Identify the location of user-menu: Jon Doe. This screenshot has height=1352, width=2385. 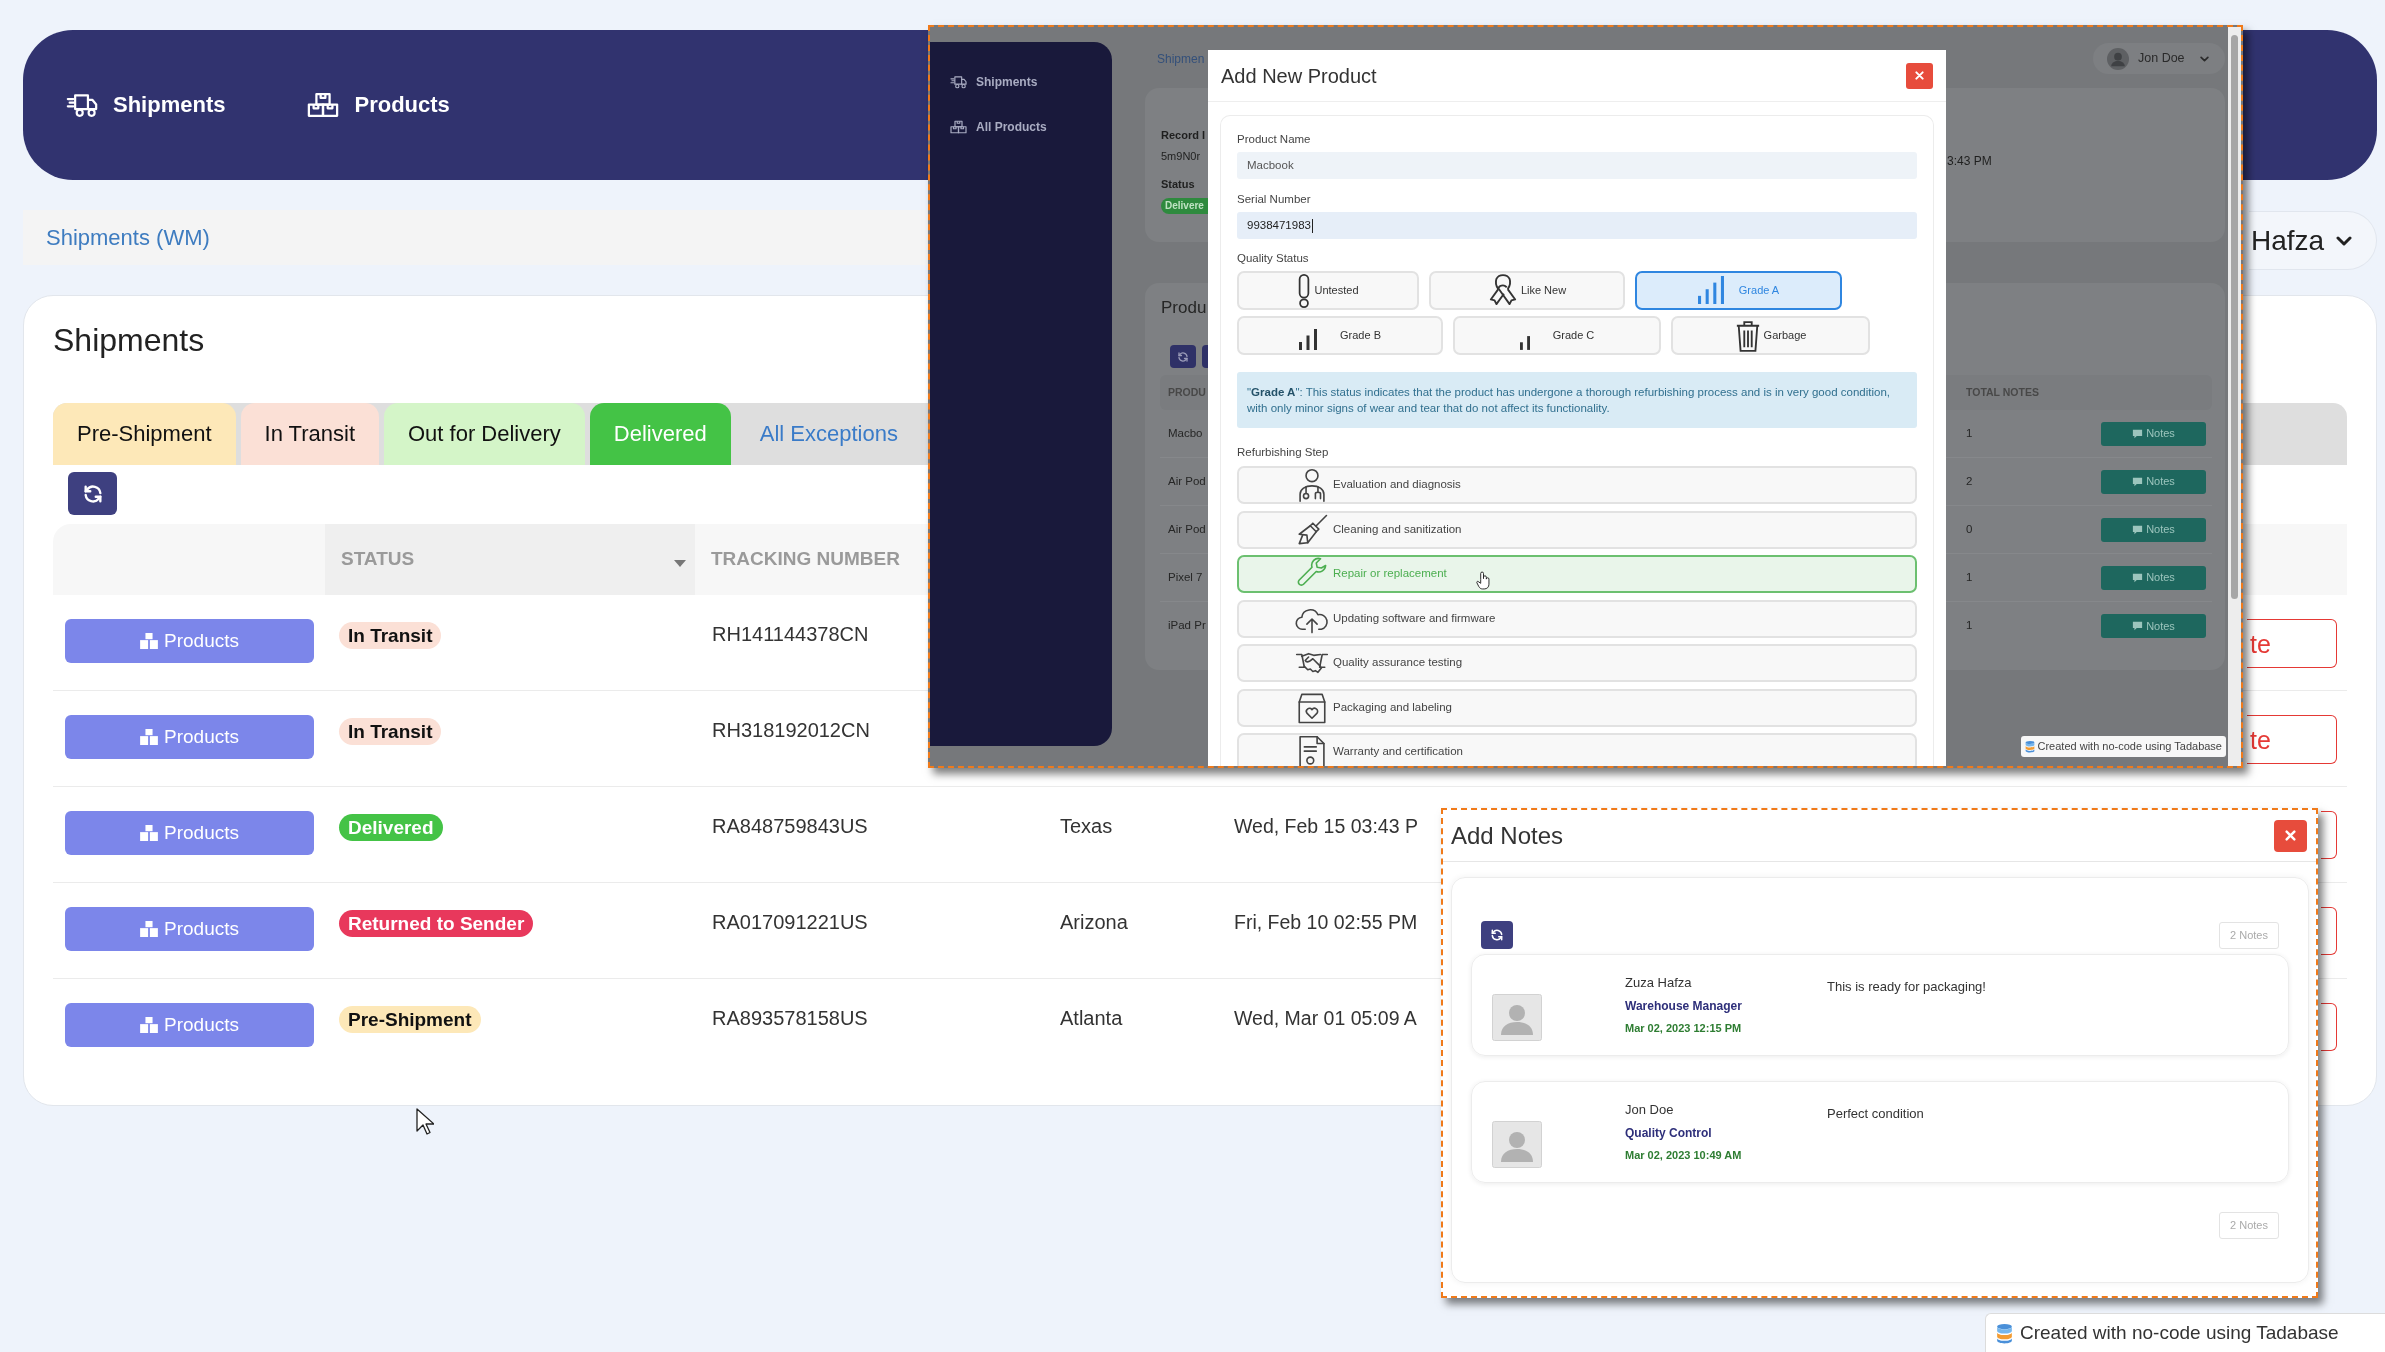
(2159, 58).